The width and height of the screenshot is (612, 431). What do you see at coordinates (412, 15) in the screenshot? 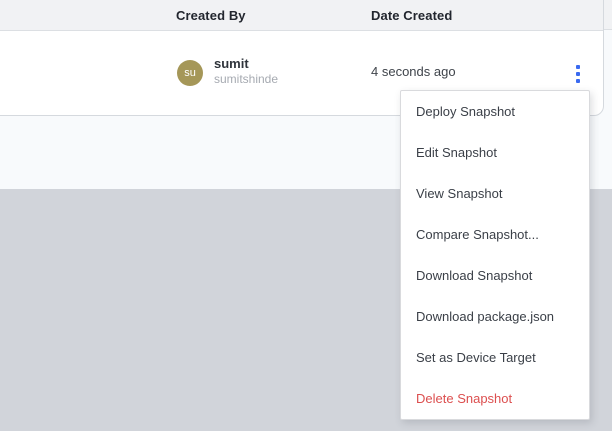
I see `column-header-date-created: Date Created` at bounding box center [412, 15].